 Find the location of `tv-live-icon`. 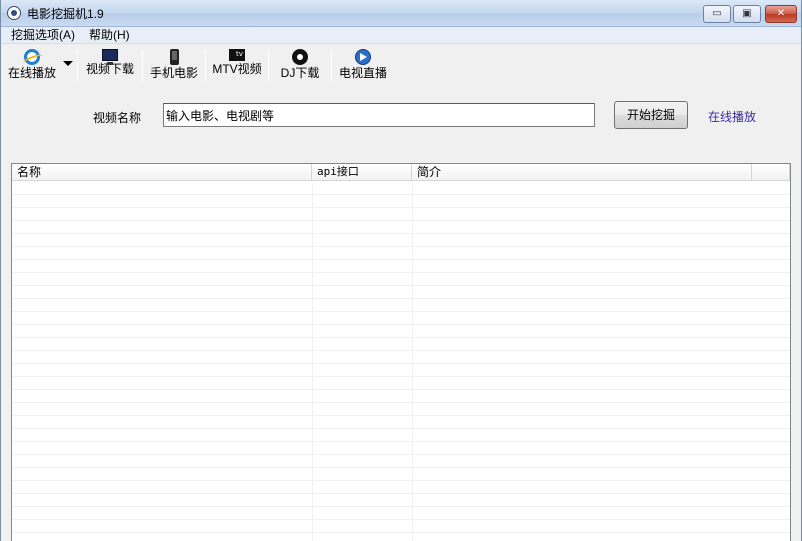

tv-live-icon is located at coordinates (363, 57).